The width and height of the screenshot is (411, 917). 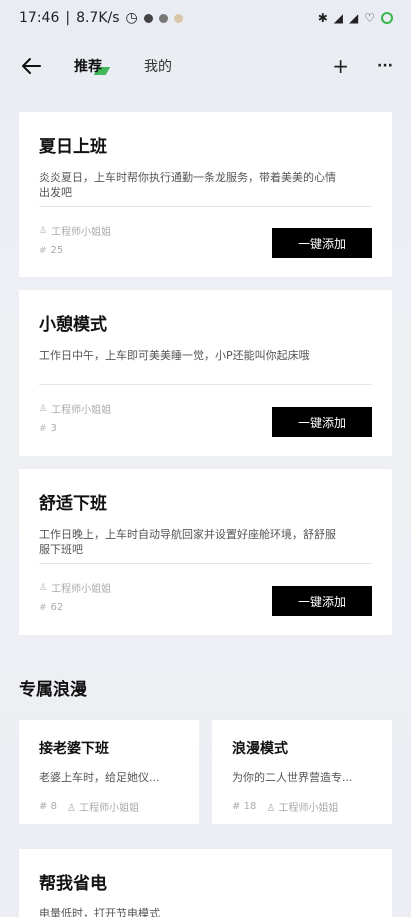 What do you see at coordinates (187, 185) in the screenshot?
I see `card-description: 炎炎夏日，上车时帮你执行通勤一条龙服务，带着美美的心情 出发吧` at bounding box center [187, 185].